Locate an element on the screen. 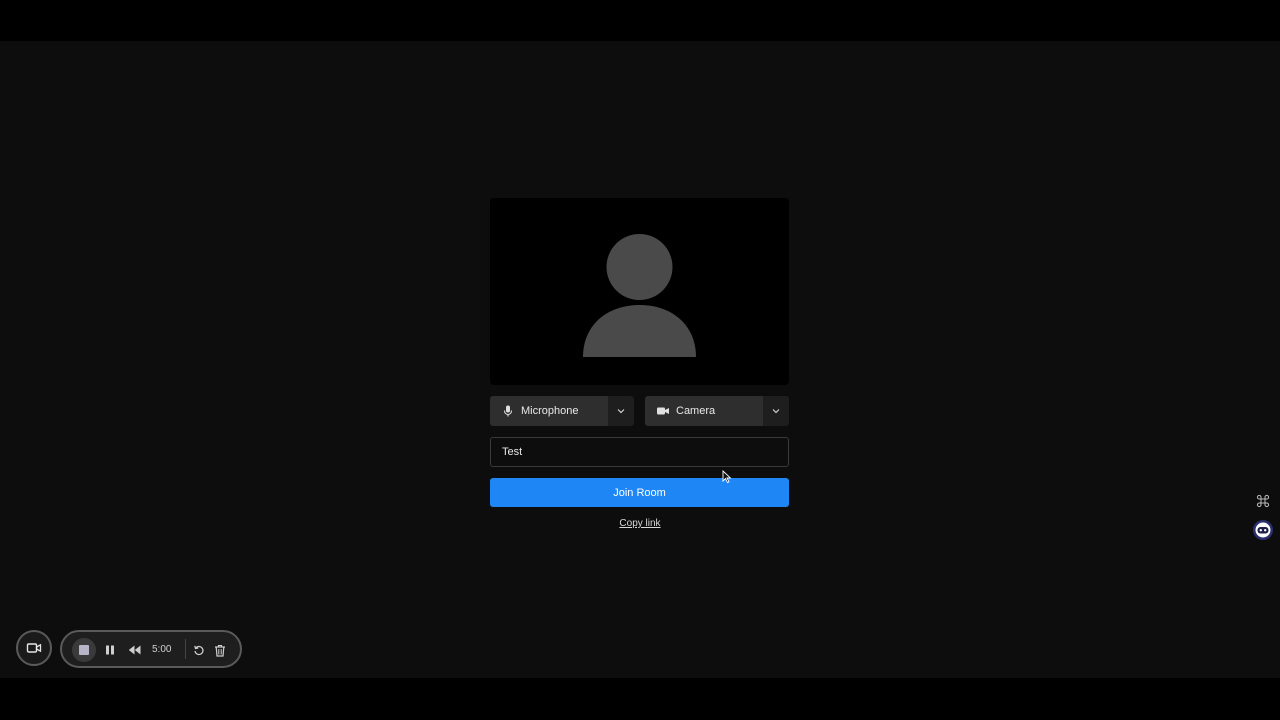 This screenshot has height=720, width=1280. rewind-button is located at coordinates (134, 650).